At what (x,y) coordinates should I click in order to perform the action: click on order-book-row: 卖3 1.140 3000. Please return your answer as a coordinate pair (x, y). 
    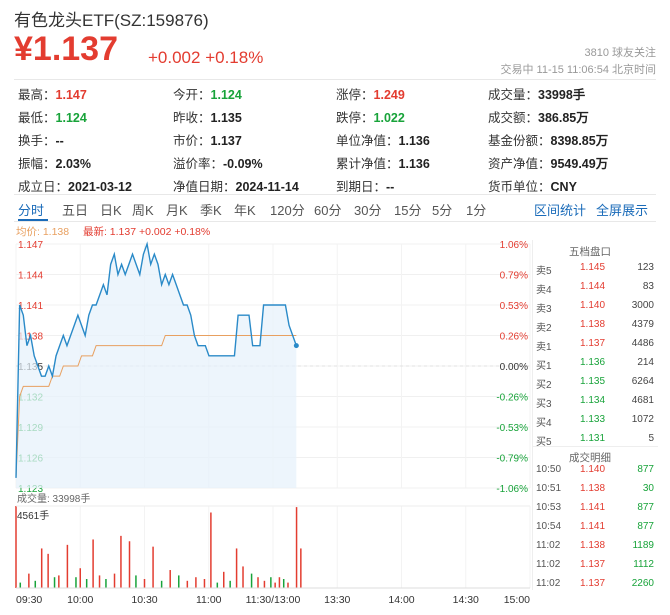
    Looking at the image, I should click on (595, 308).